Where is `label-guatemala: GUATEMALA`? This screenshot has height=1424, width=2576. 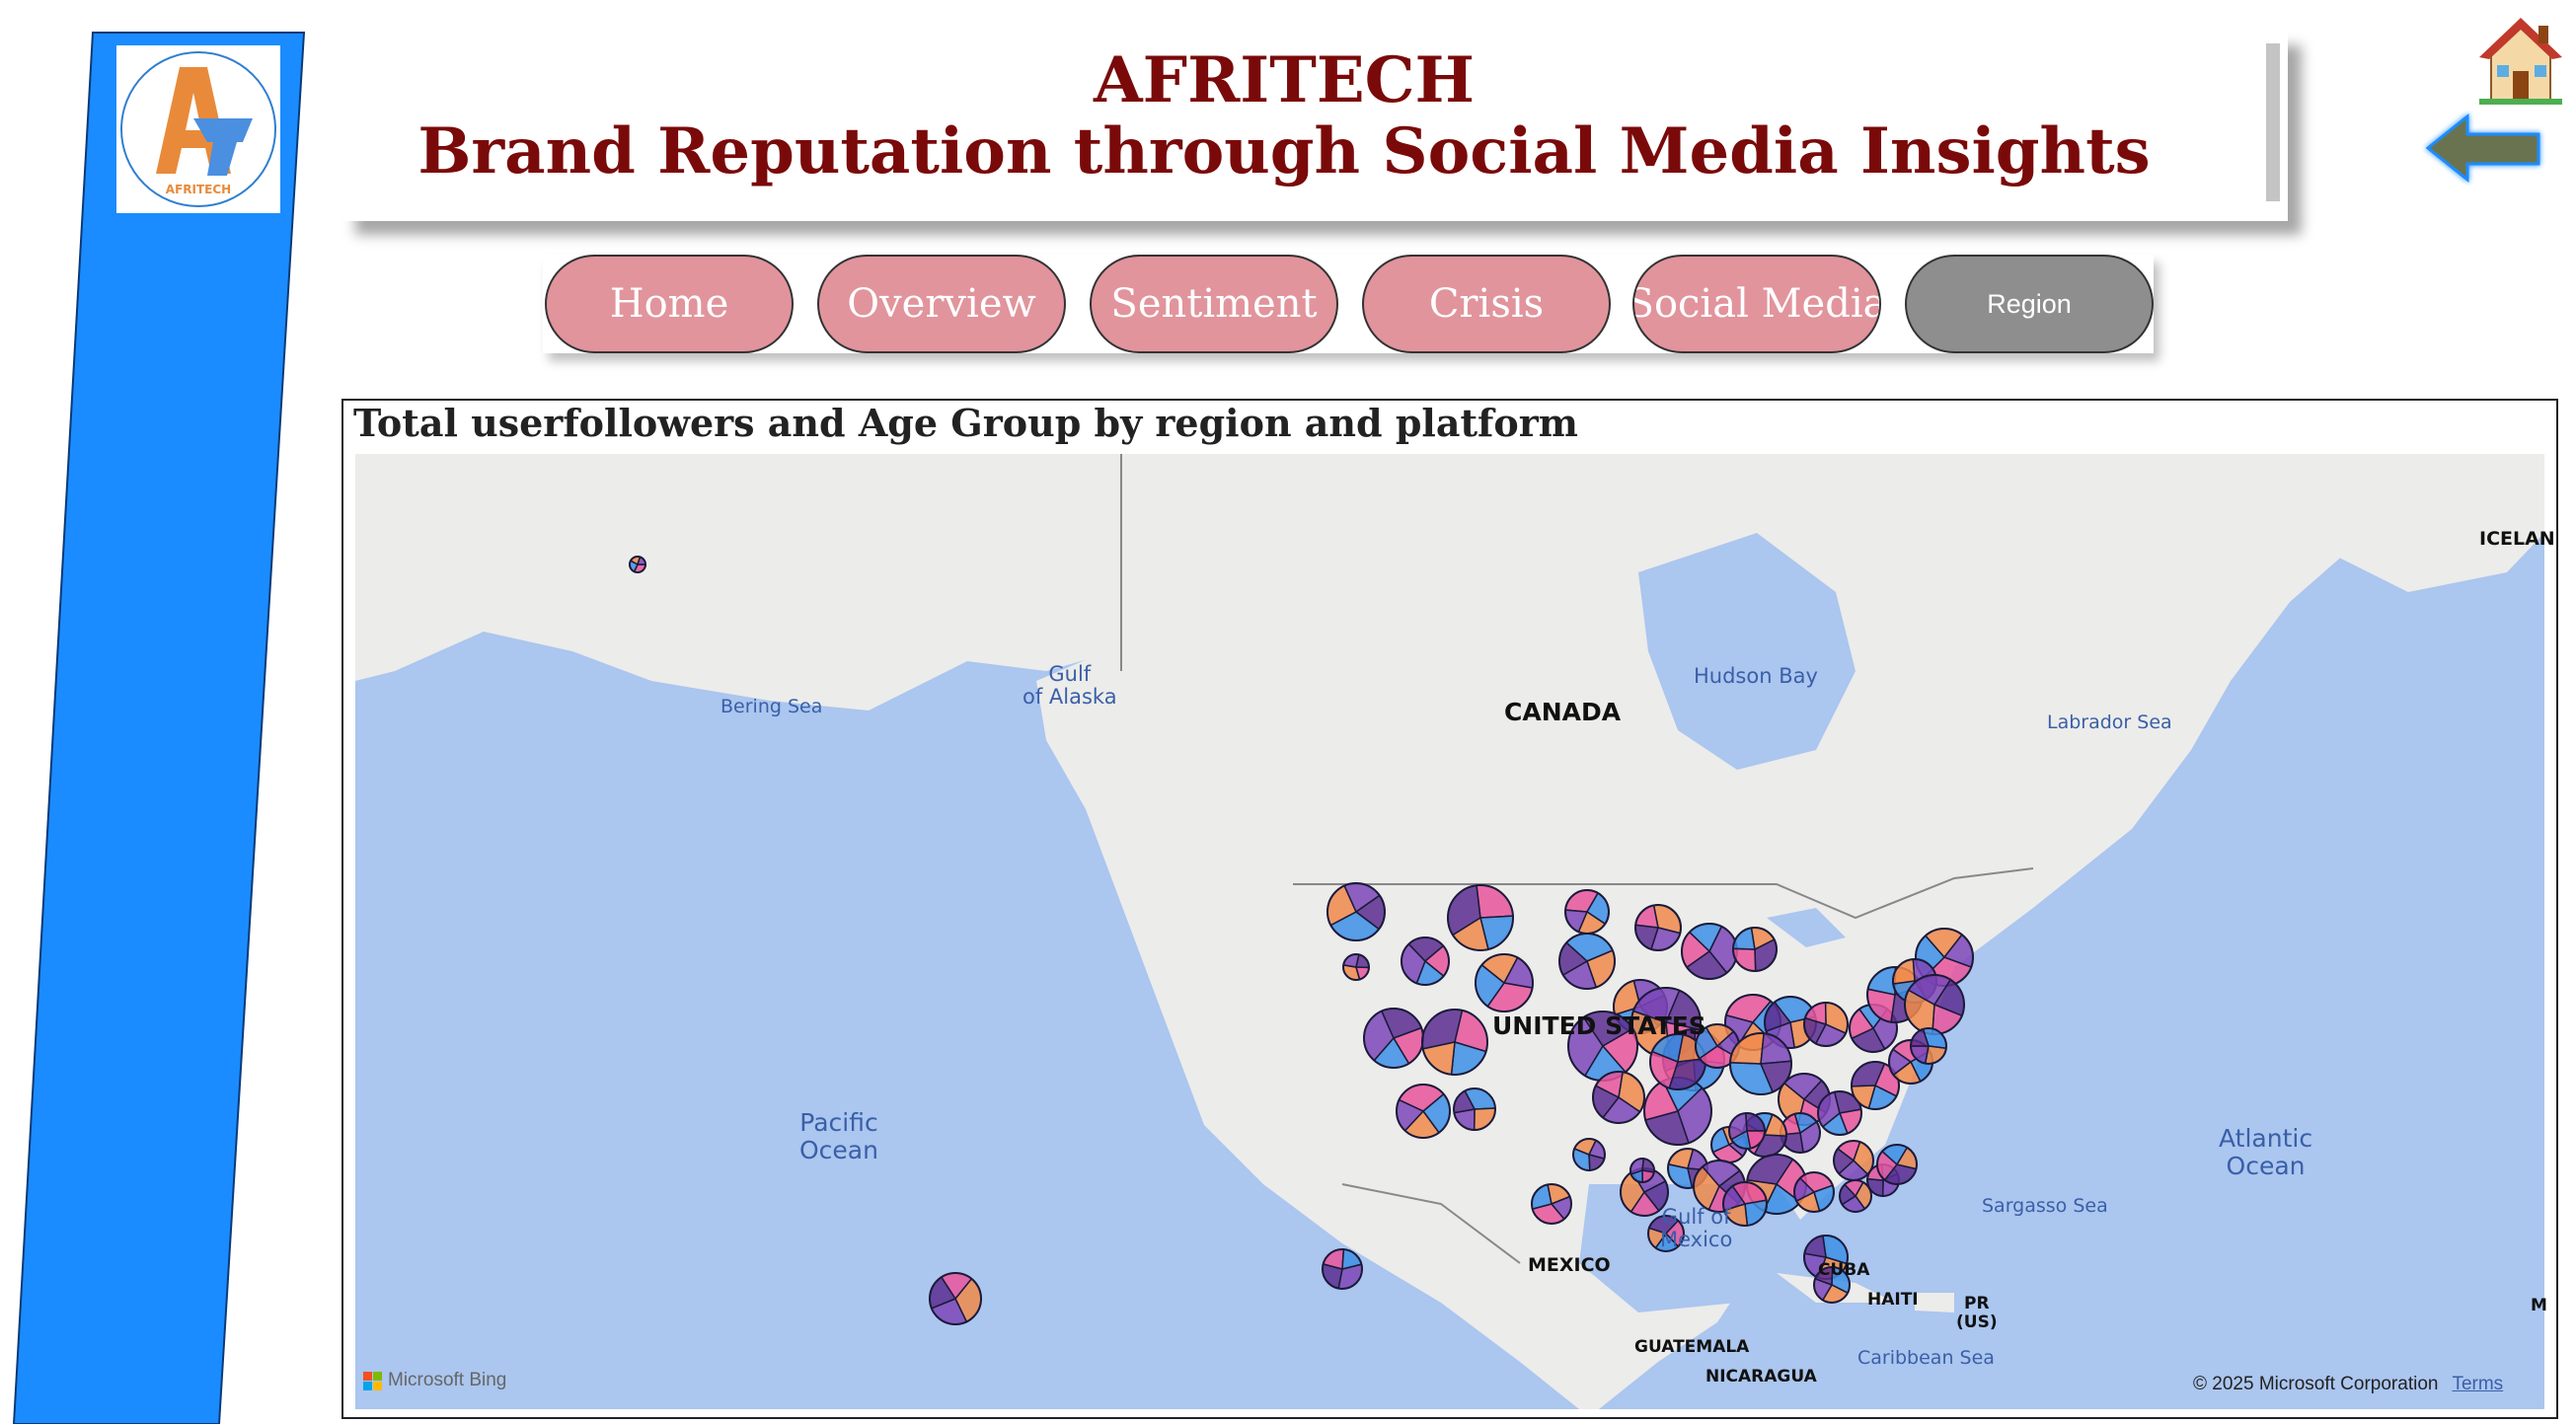
label-guatemala: GUATEMALA is located at coordinates (1692, 1347).